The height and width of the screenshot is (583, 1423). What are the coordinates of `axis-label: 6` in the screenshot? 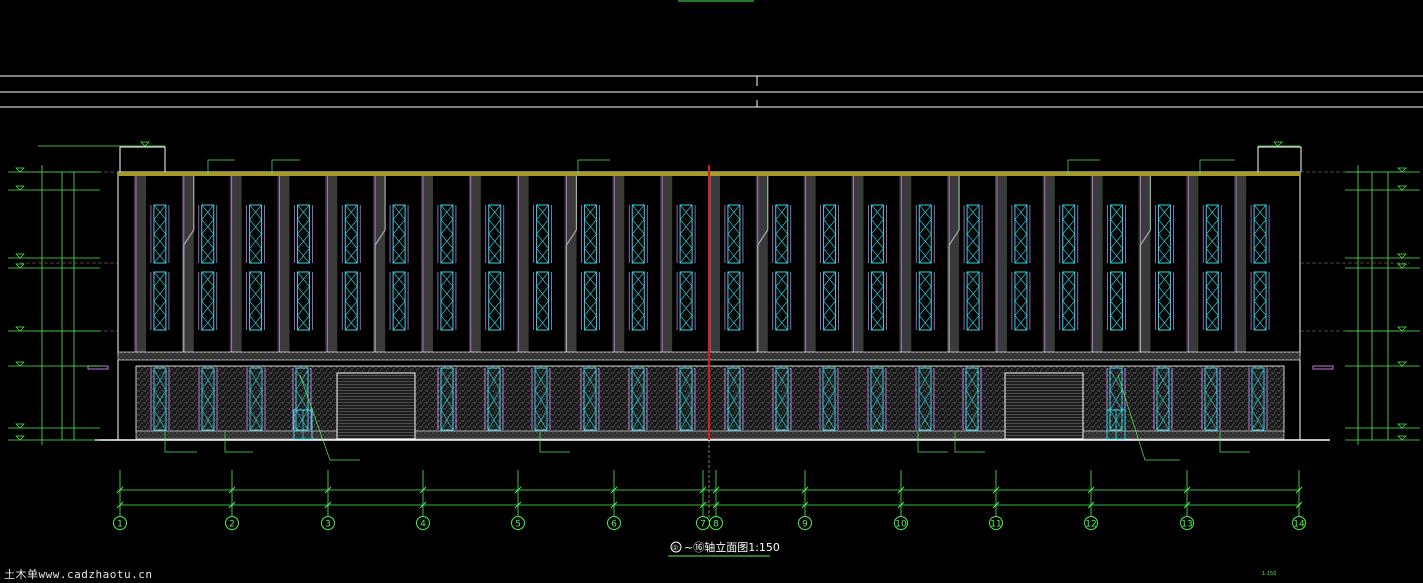 It's located at (614, 525).